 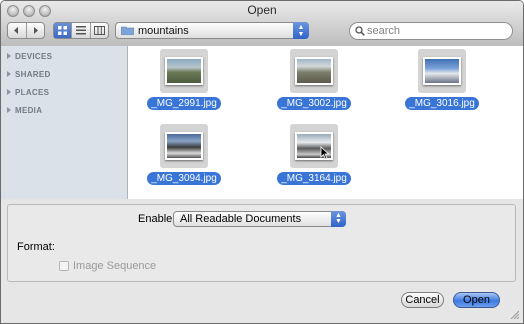 I want to click on file-name: _MG_3002.jpg, so click(x=314, y=103).